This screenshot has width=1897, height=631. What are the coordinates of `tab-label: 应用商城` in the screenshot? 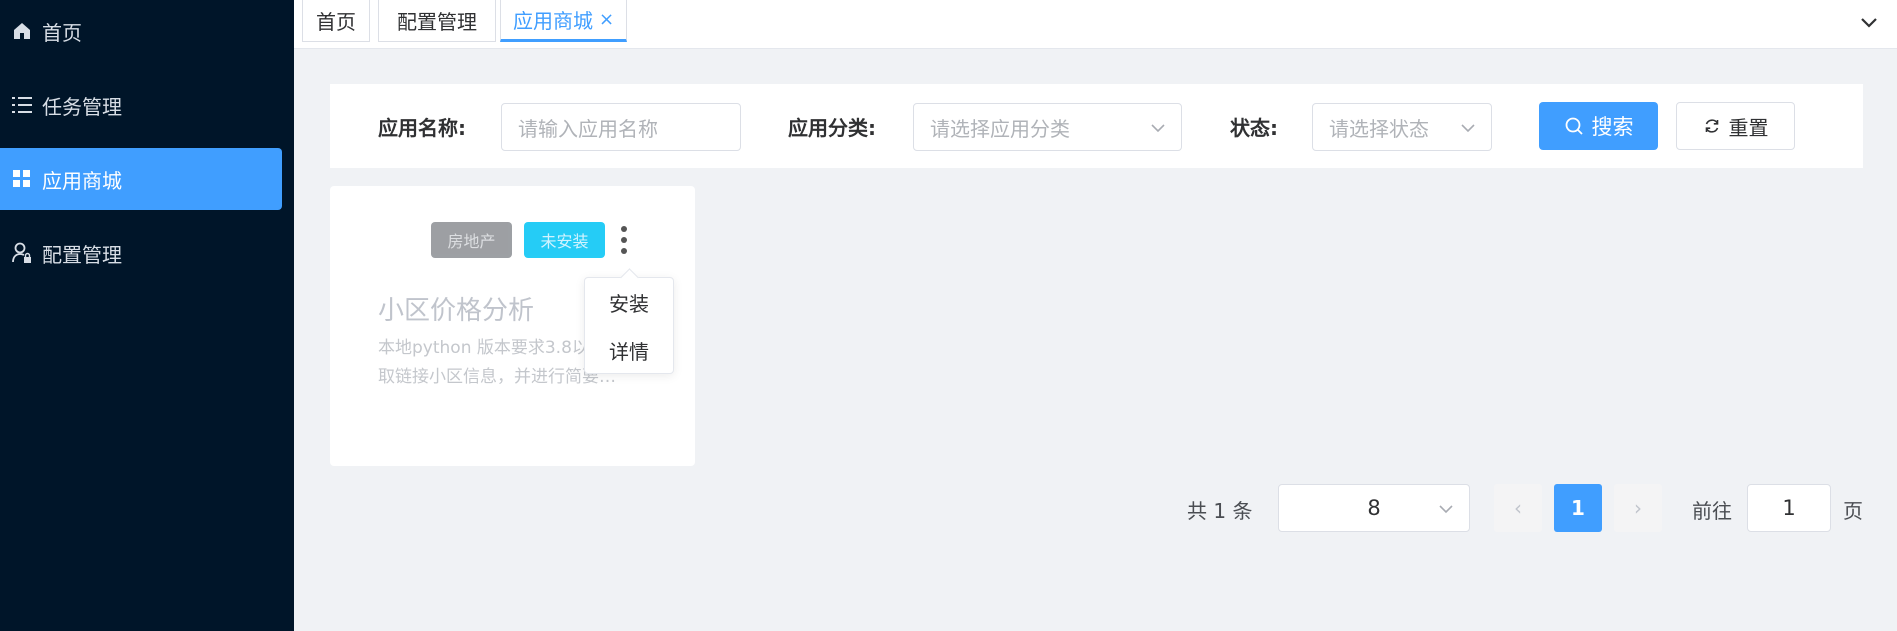 It's located at (552, 21).